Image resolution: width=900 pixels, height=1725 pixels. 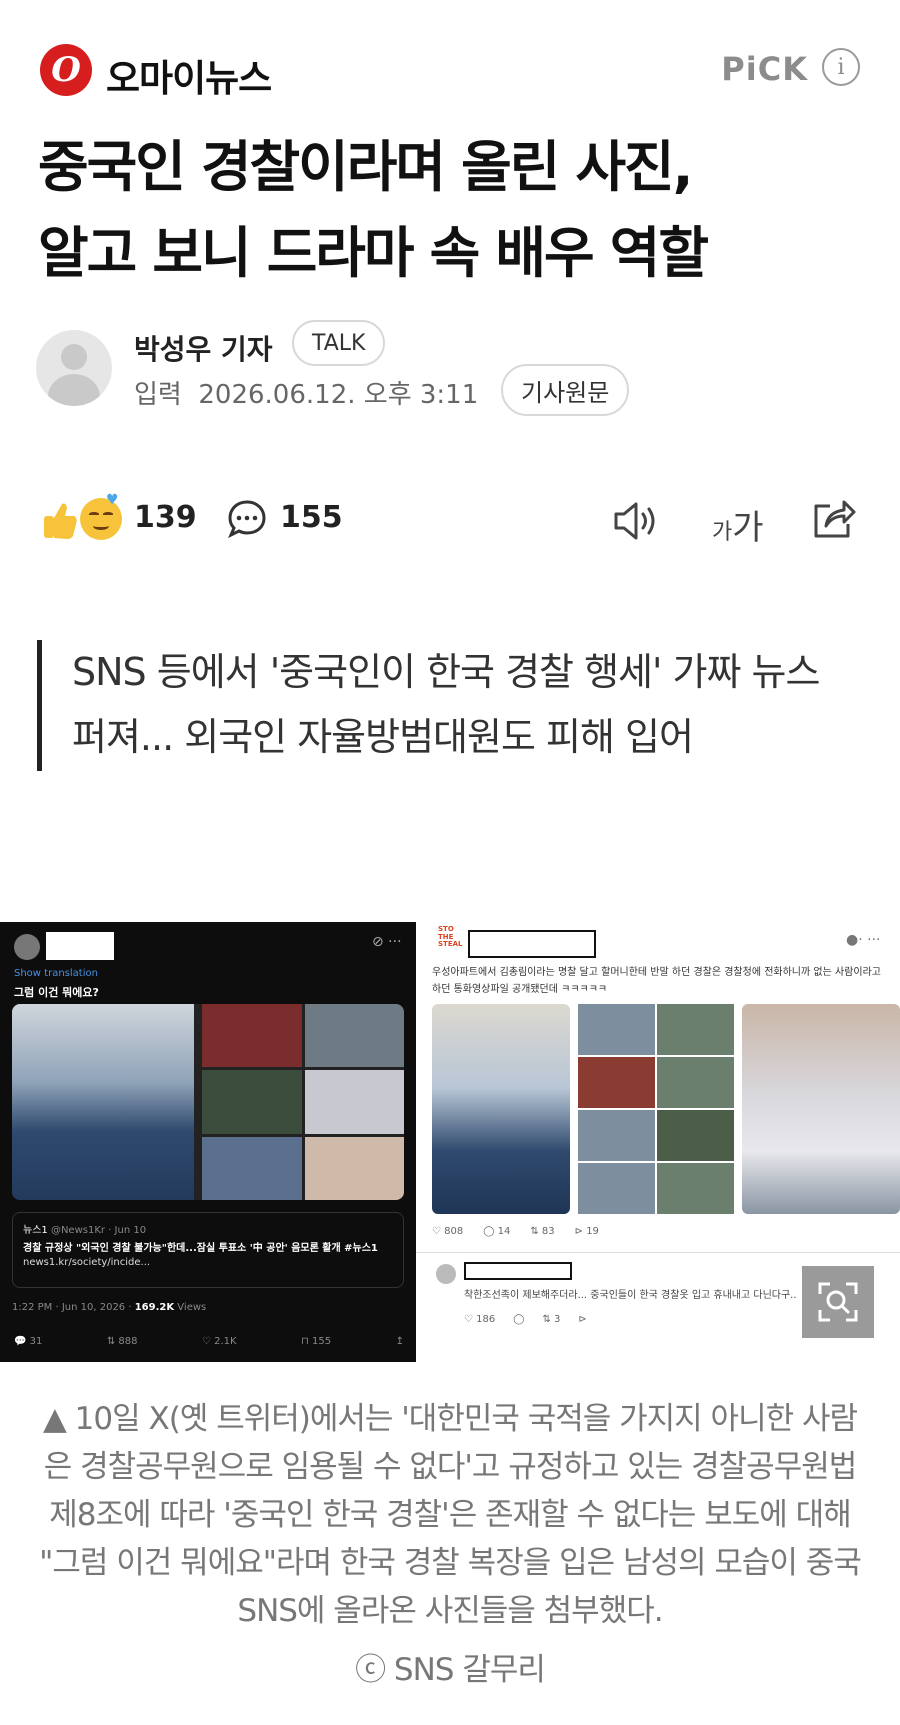 What do you see at coordinates (722, 532) in the screenshot?
I see `font-size-small-label: 가` at bounding box center [722, 532].